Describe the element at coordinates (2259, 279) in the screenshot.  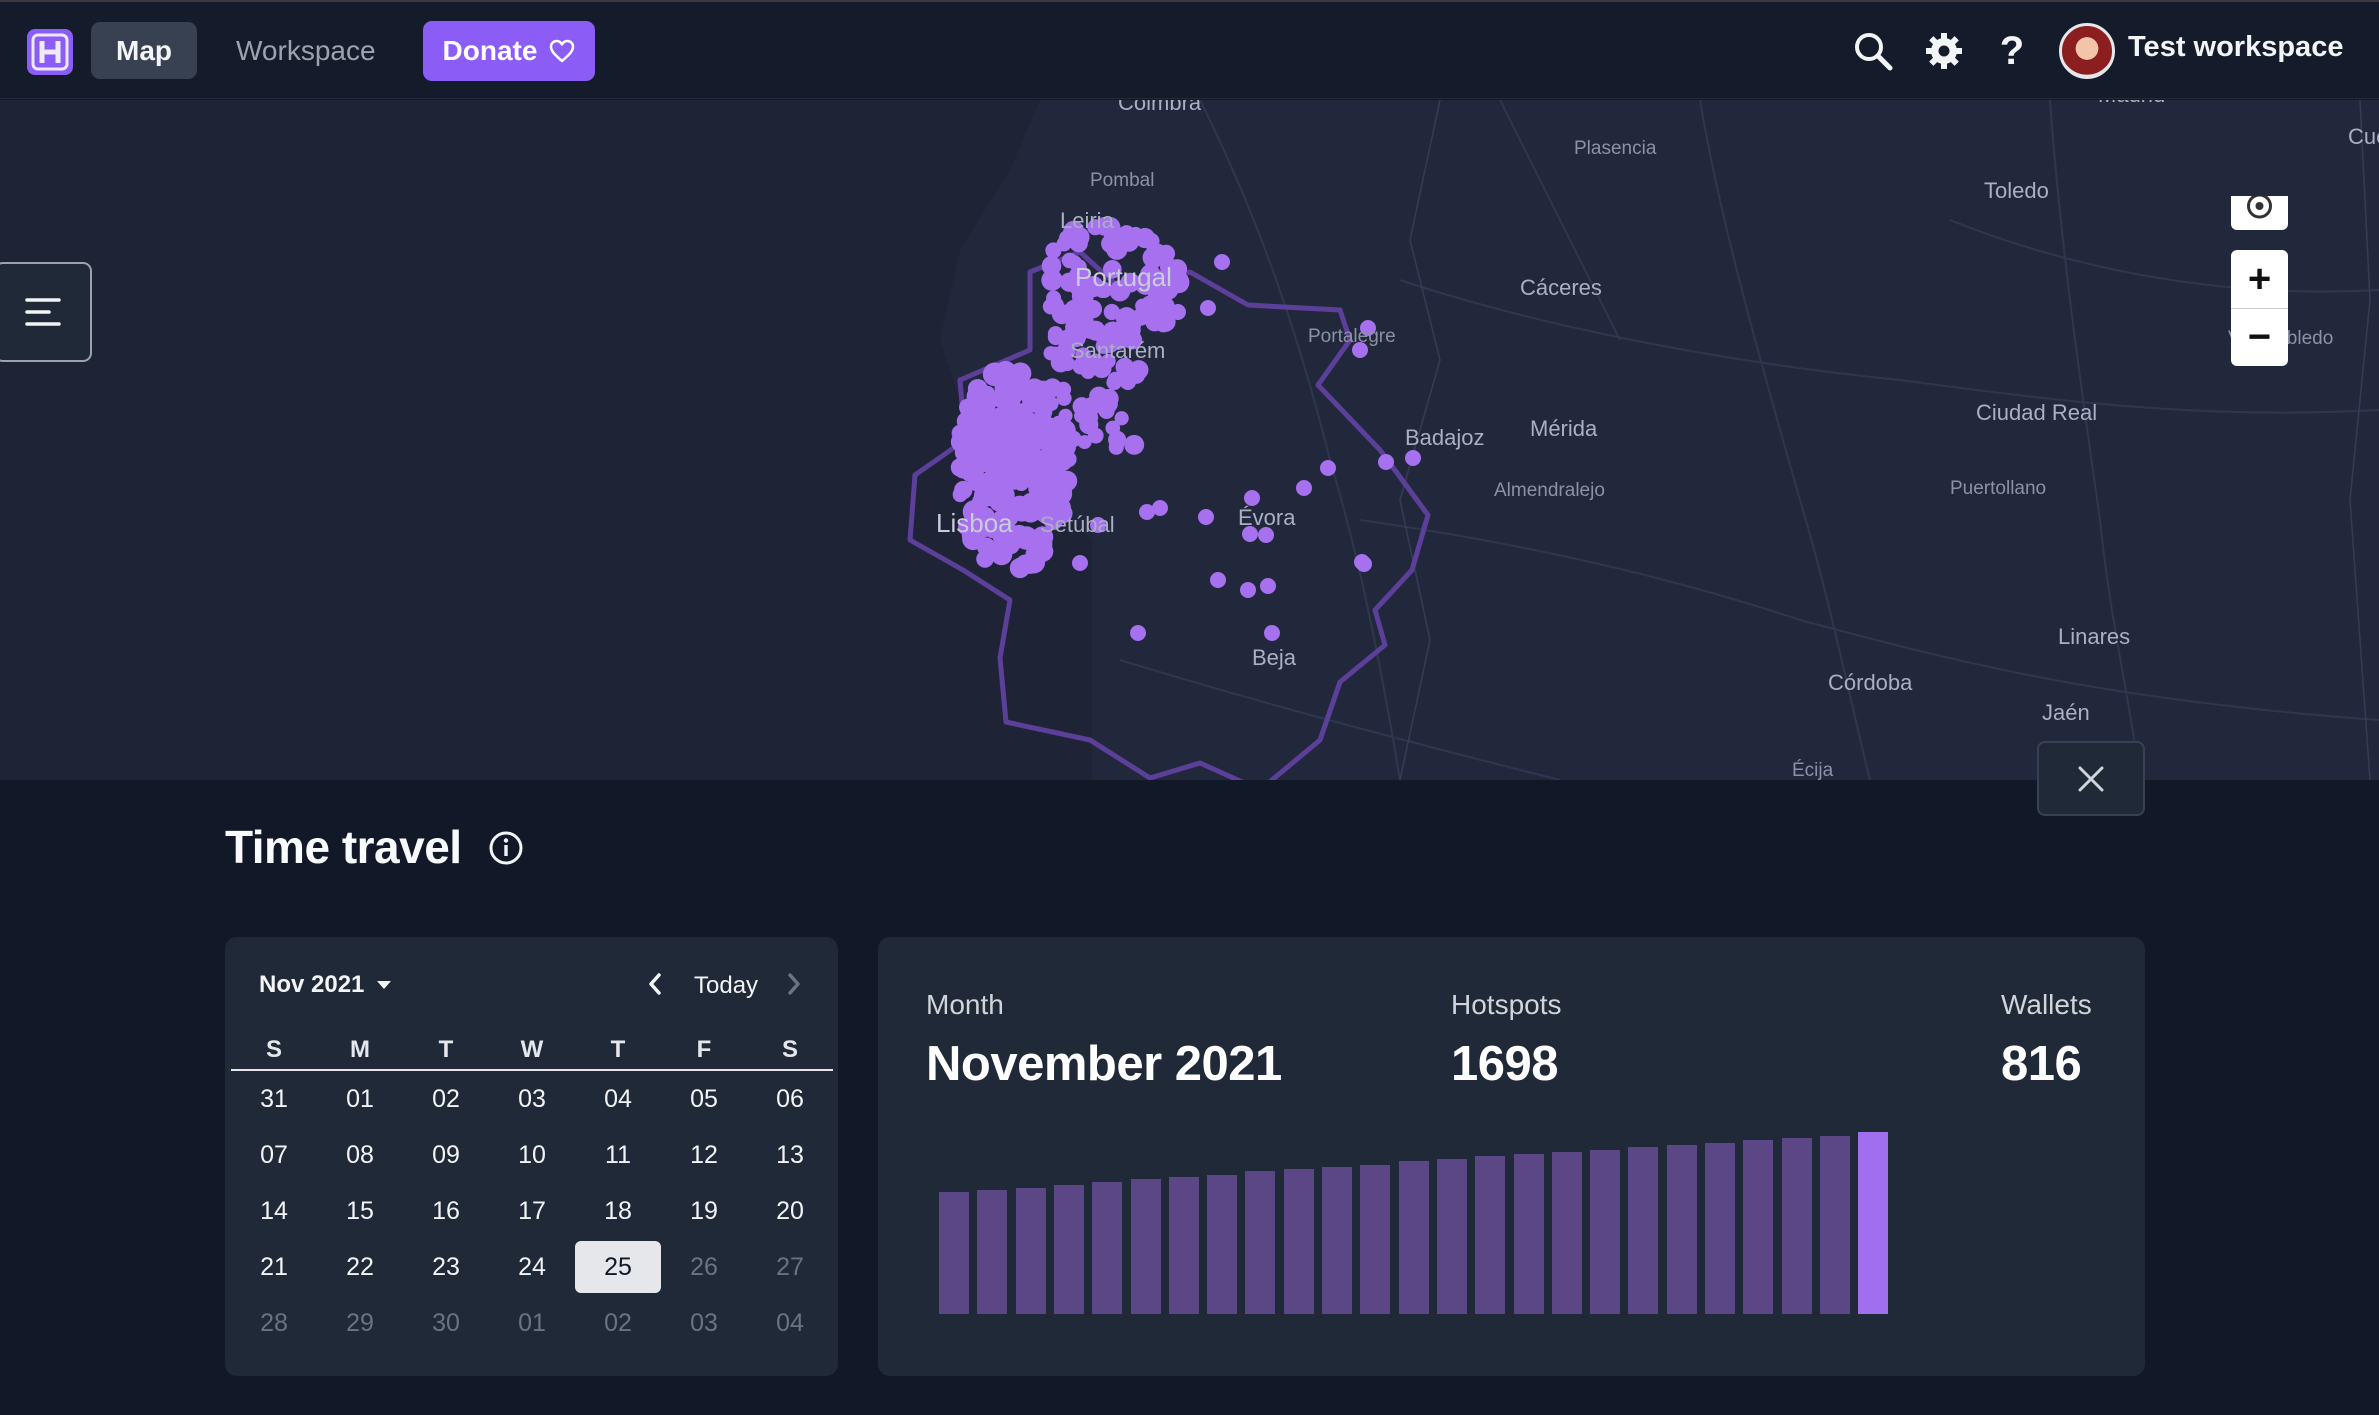
I see `zoom-in-button: +` at that location.